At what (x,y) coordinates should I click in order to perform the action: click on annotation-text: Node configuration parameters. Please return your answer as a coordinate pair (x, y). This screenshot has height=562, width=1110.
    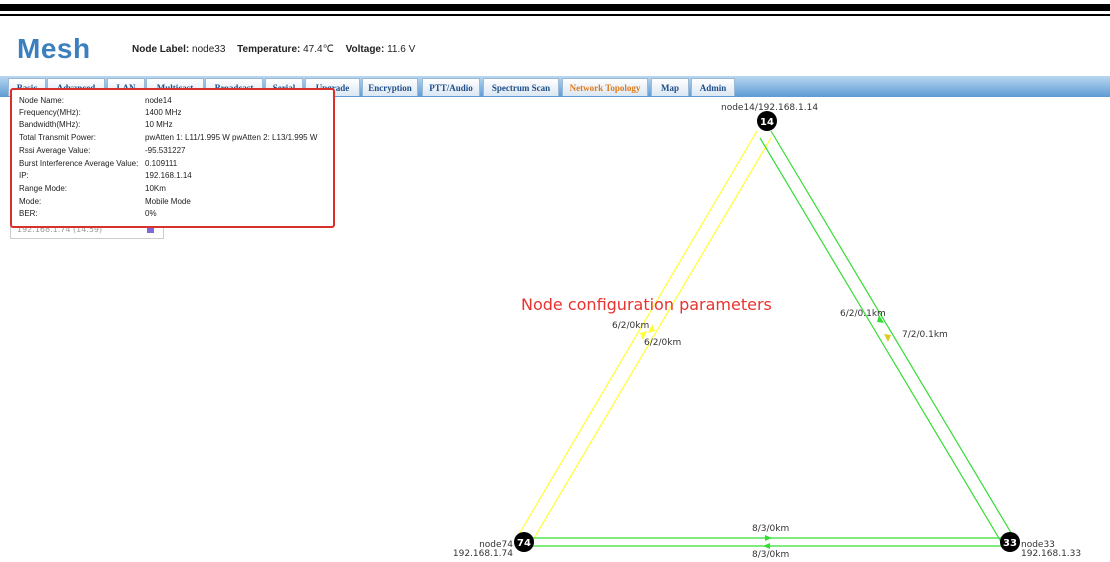
    Looking at the image, I should click on (646, 304).